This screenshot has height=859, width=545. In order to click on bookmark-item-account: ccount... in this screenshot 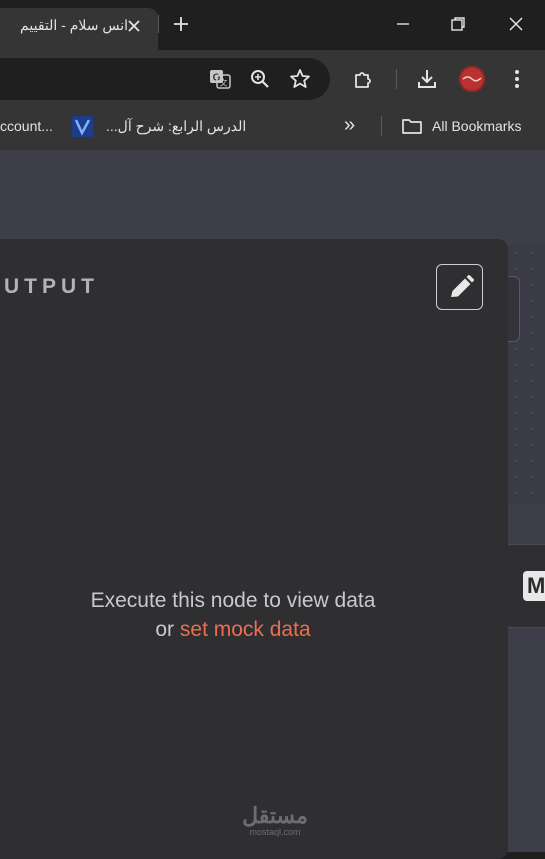, I will do `click(26, 126)`.